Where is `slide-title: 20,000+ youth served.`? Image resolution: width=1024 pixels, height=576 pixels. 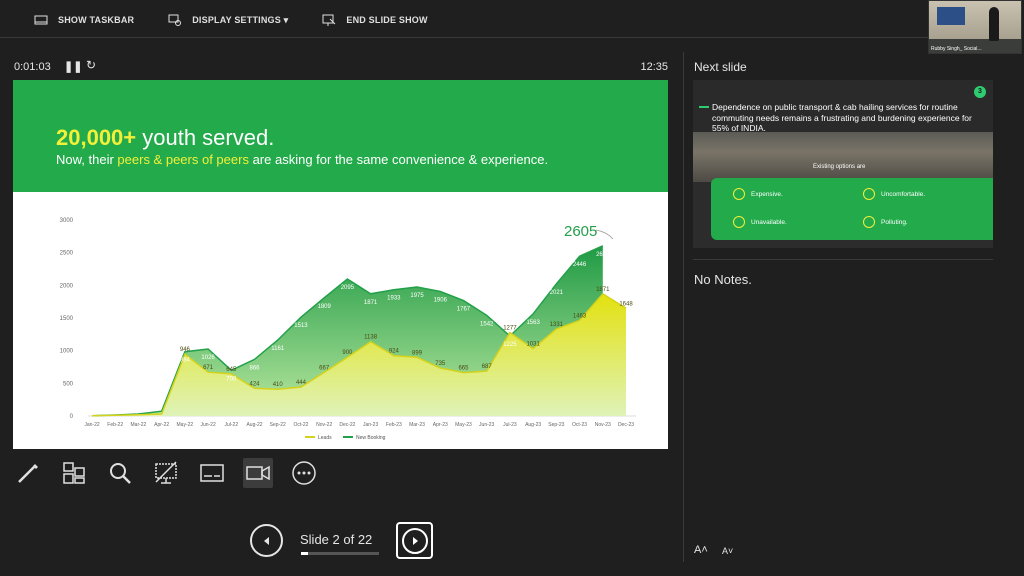
slide-title: 20,000+ youth served. is located at coordinates (165, 138).